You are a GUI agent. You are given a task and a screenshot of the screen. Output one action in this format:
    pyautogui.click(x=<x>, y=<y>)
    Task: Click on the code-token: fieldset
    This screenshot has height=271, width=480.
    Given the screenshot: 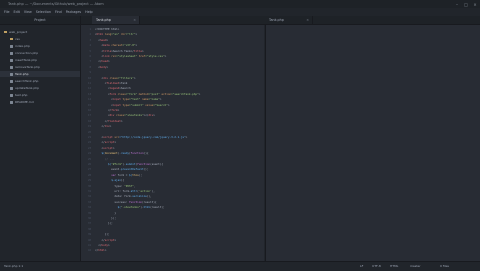 What is the action you would take?
    pyautogui.click(x=114, y=120)
    